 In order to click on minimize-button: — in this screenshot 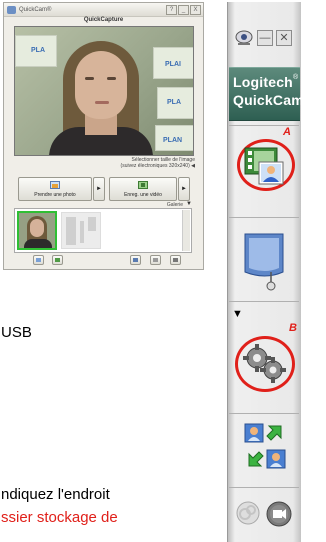, I will do `click(265, 38)`.